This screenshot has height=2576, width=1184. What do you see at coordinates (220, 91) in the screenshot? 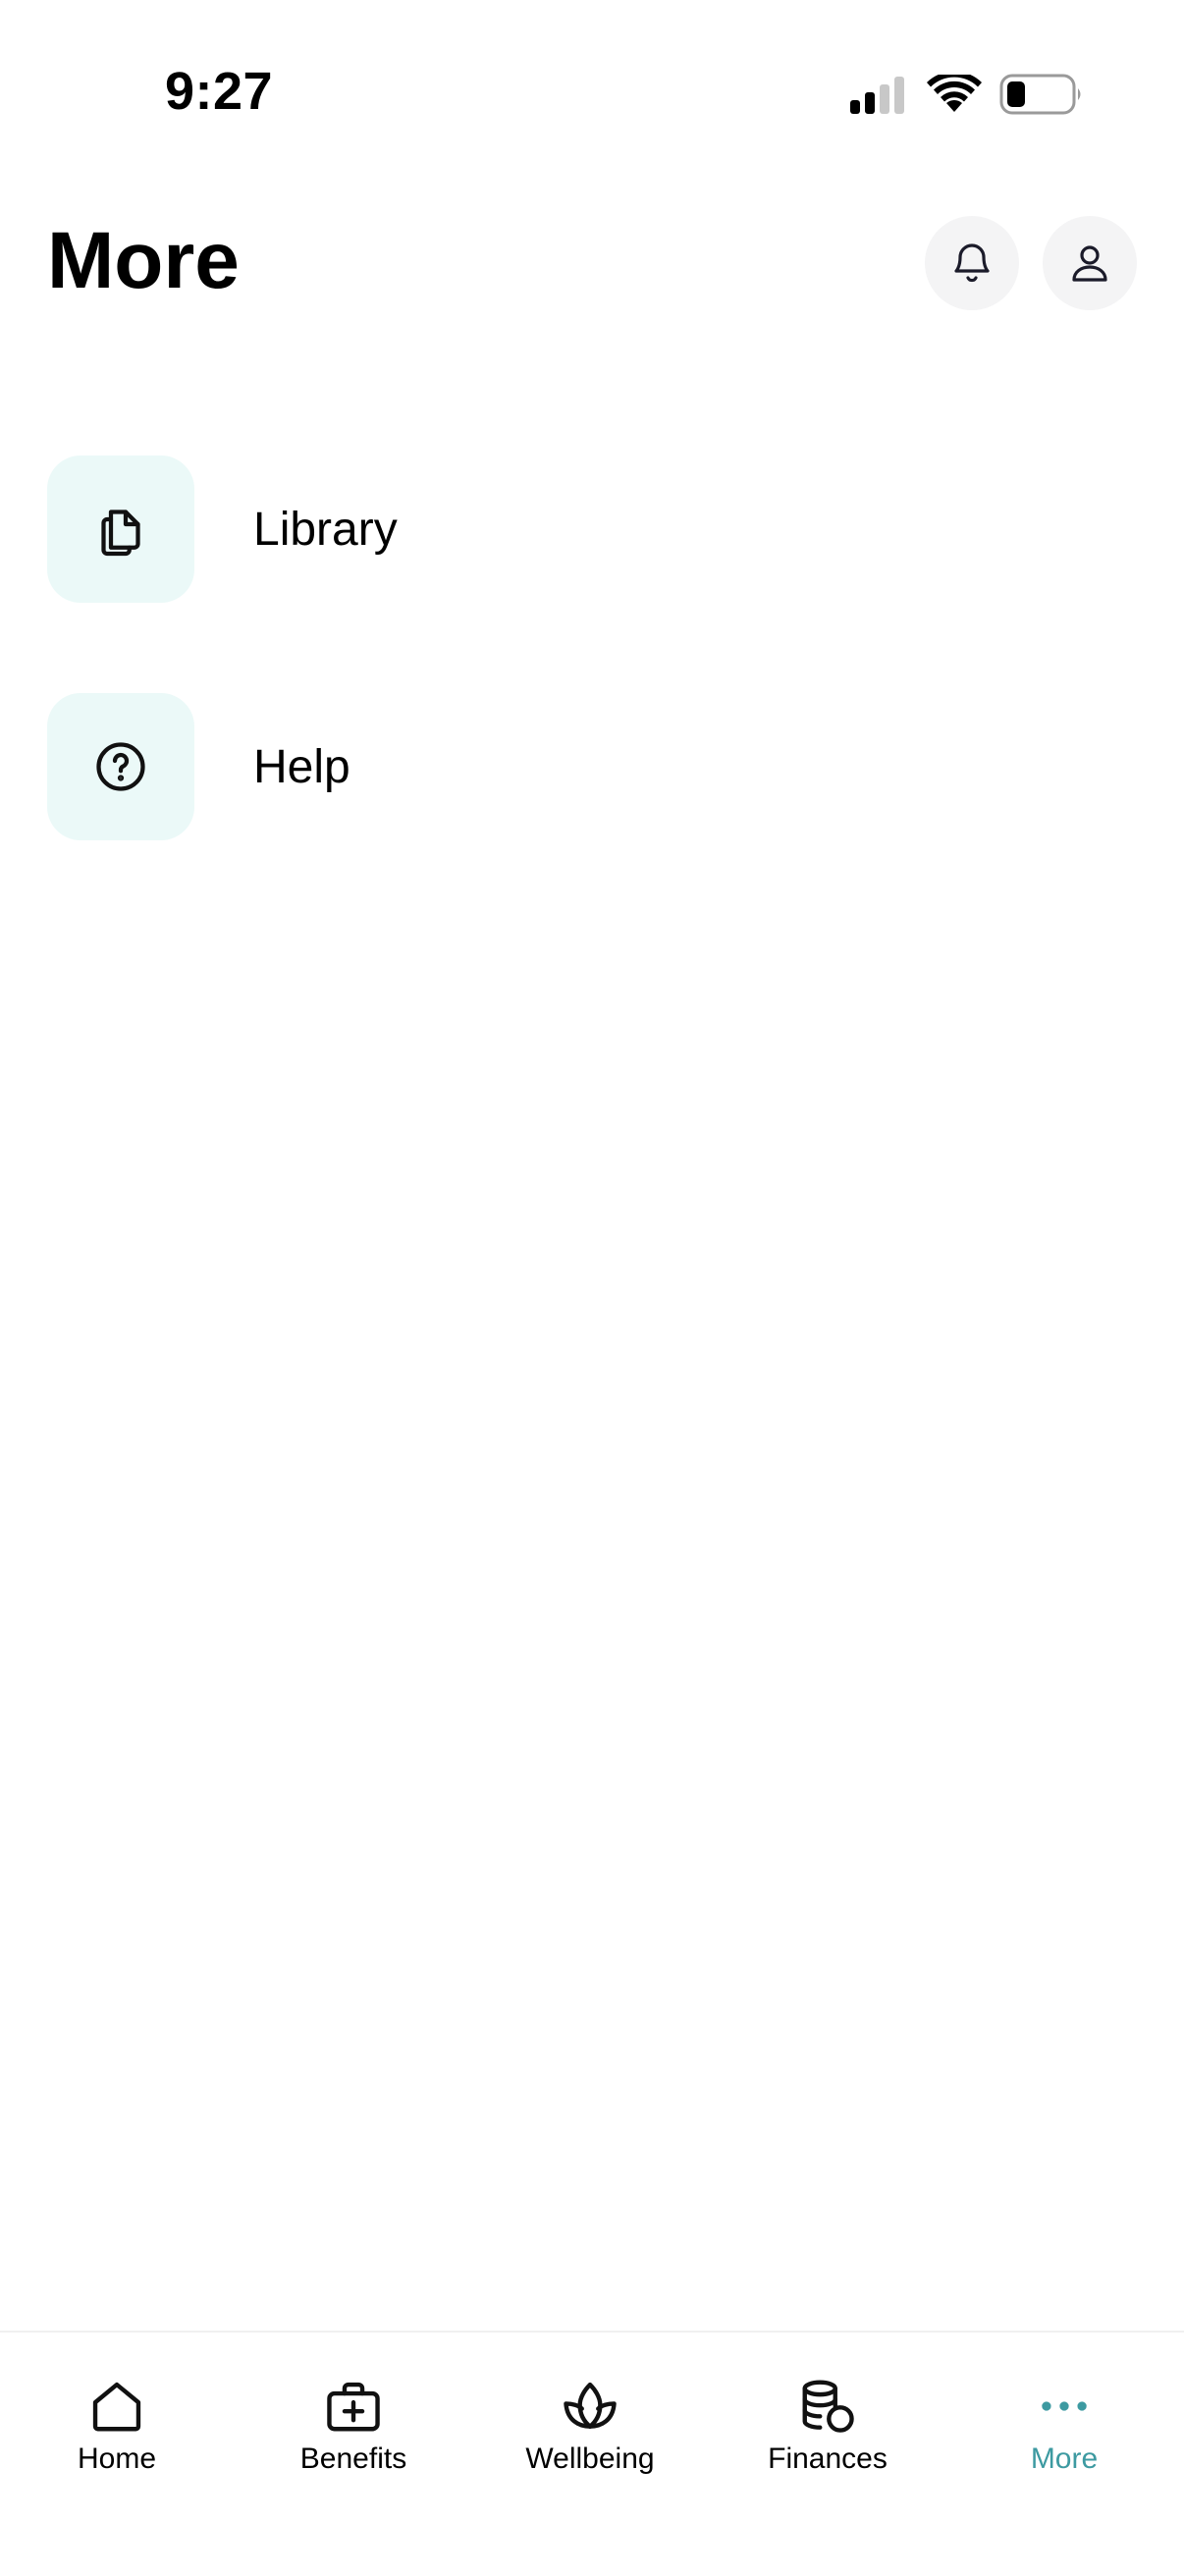
I see `status-time: 9:27` at bounding box center [220, 91].